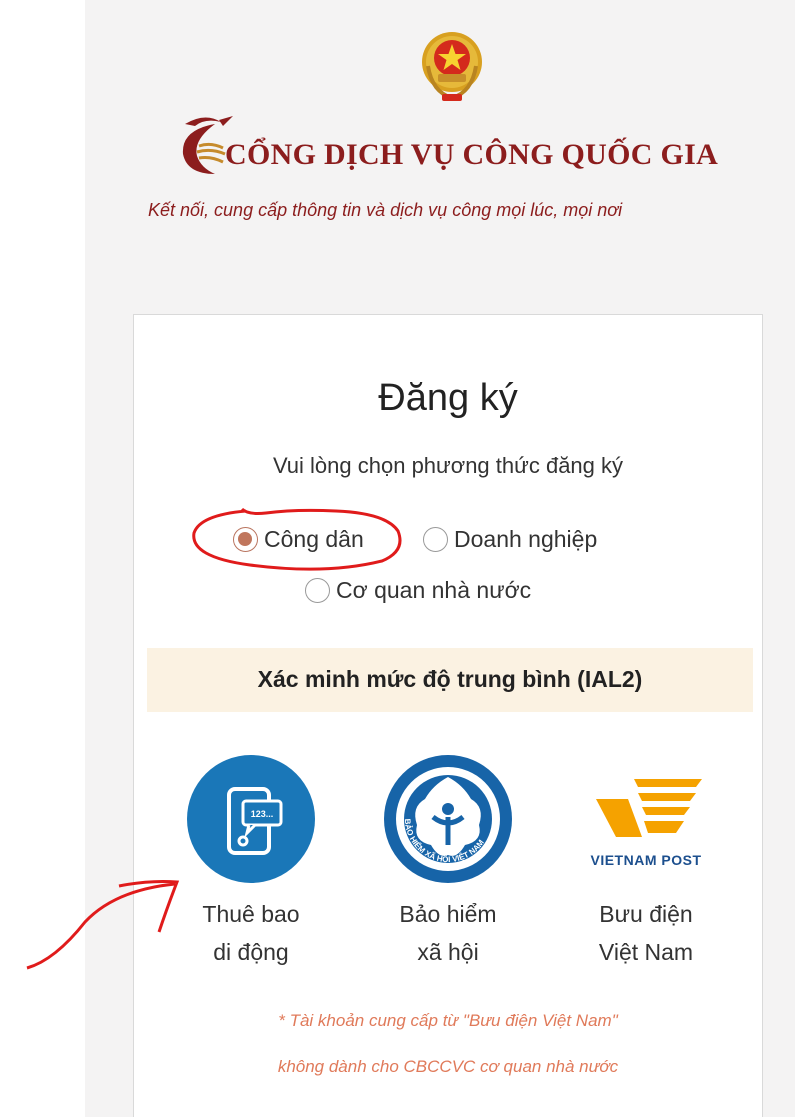 The image size is (795, 1117). Describe the element at coordinates (646, 819) in the screenshot. I see `vietnam-post-icon: VIETNAM POST` at that location.